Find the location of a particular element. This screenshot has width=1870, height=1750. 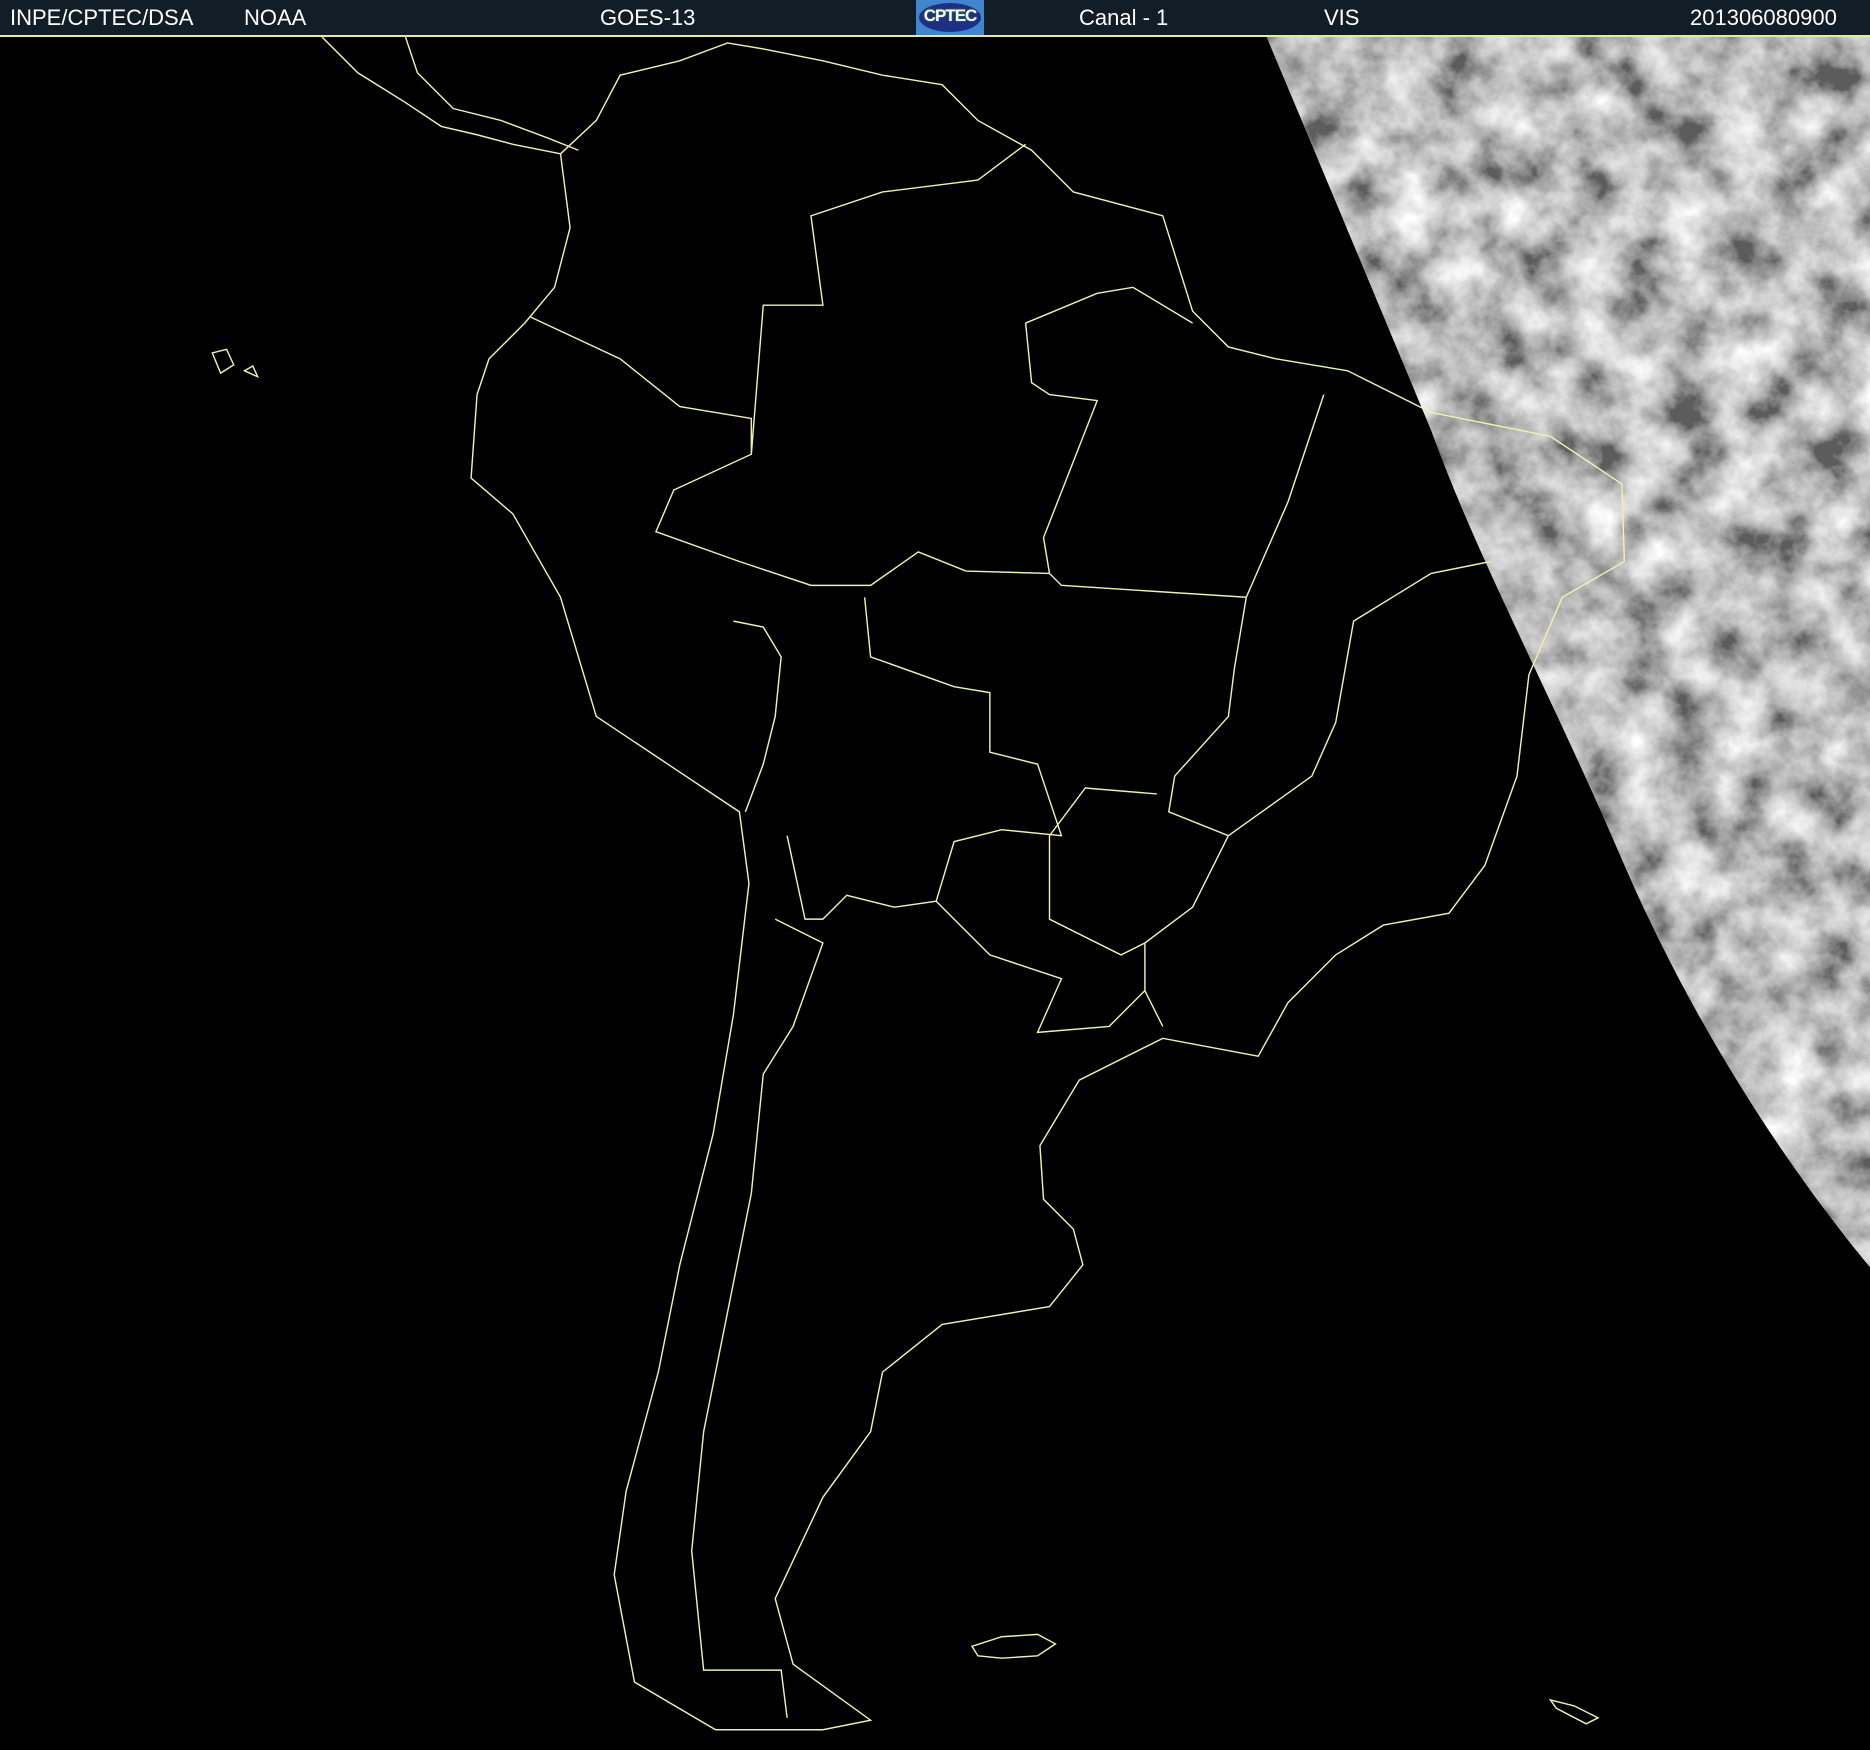

institution-label: INPE/CPTEC/DSA is located at coordinates (102, 17).